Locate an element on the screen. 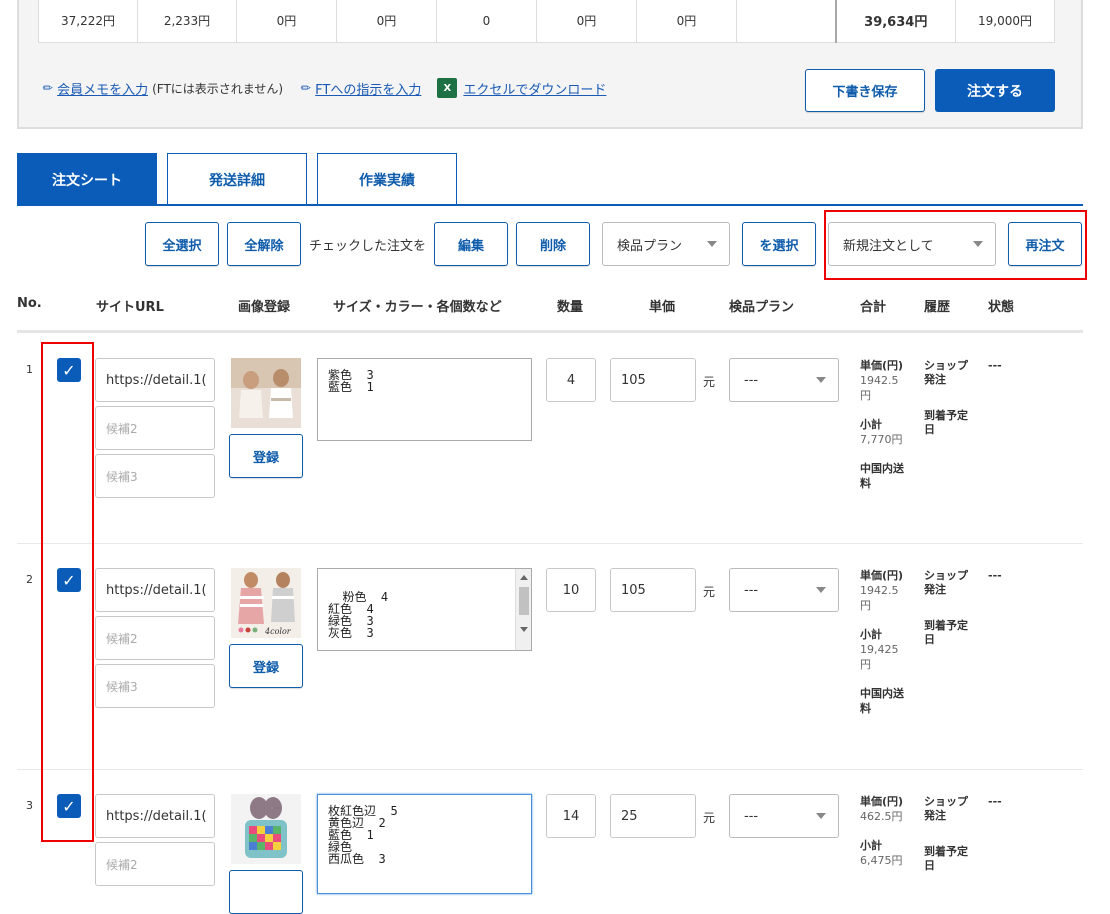 This screenshot has width=1110, height=914. excel-download-link: エクセルでダウンロード is located at coordinates (534, 88).